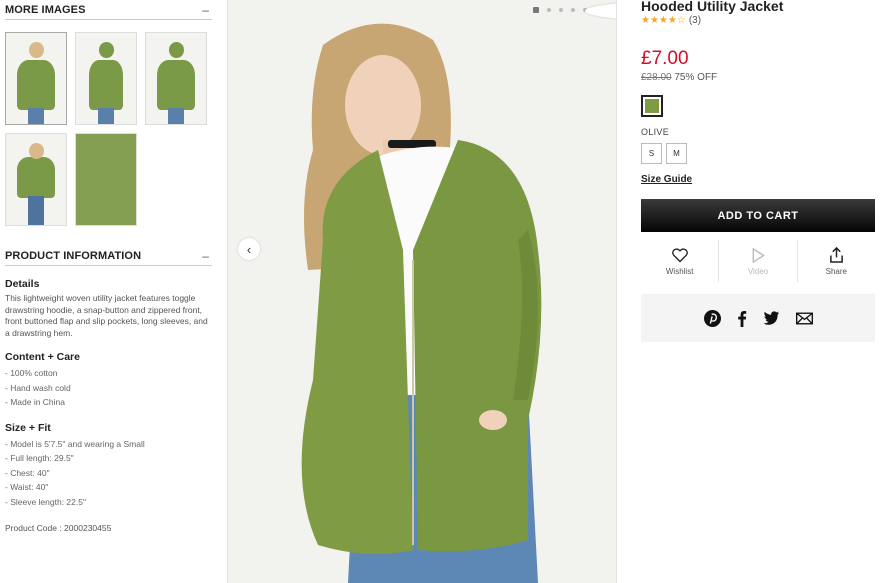 The height and width of the screenshot is (583, 883). What do you see at coordinates (836, 255) in the screenshot?
I see `share-icon` at bounding box center [836, 255].